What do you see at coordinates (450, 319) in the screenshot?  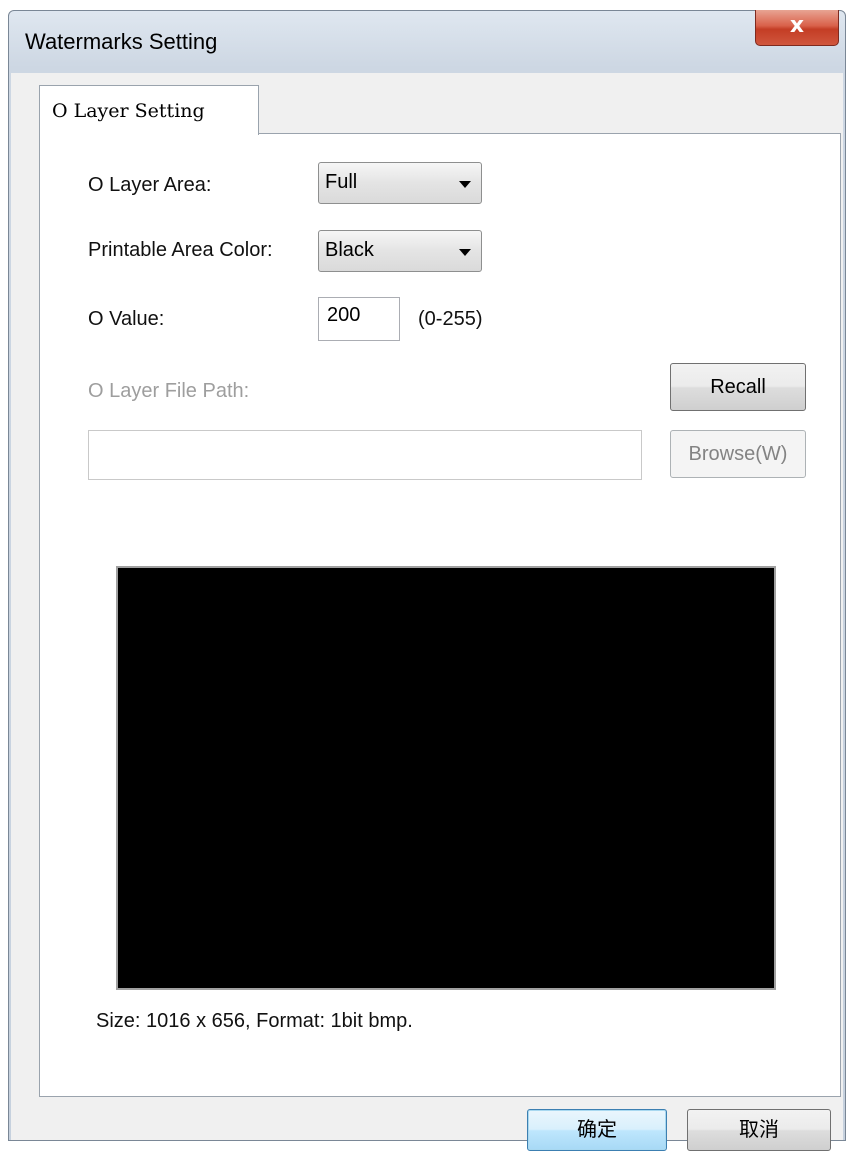 I see `o-value-range: (0-255)` at bounding box center [450, 319].